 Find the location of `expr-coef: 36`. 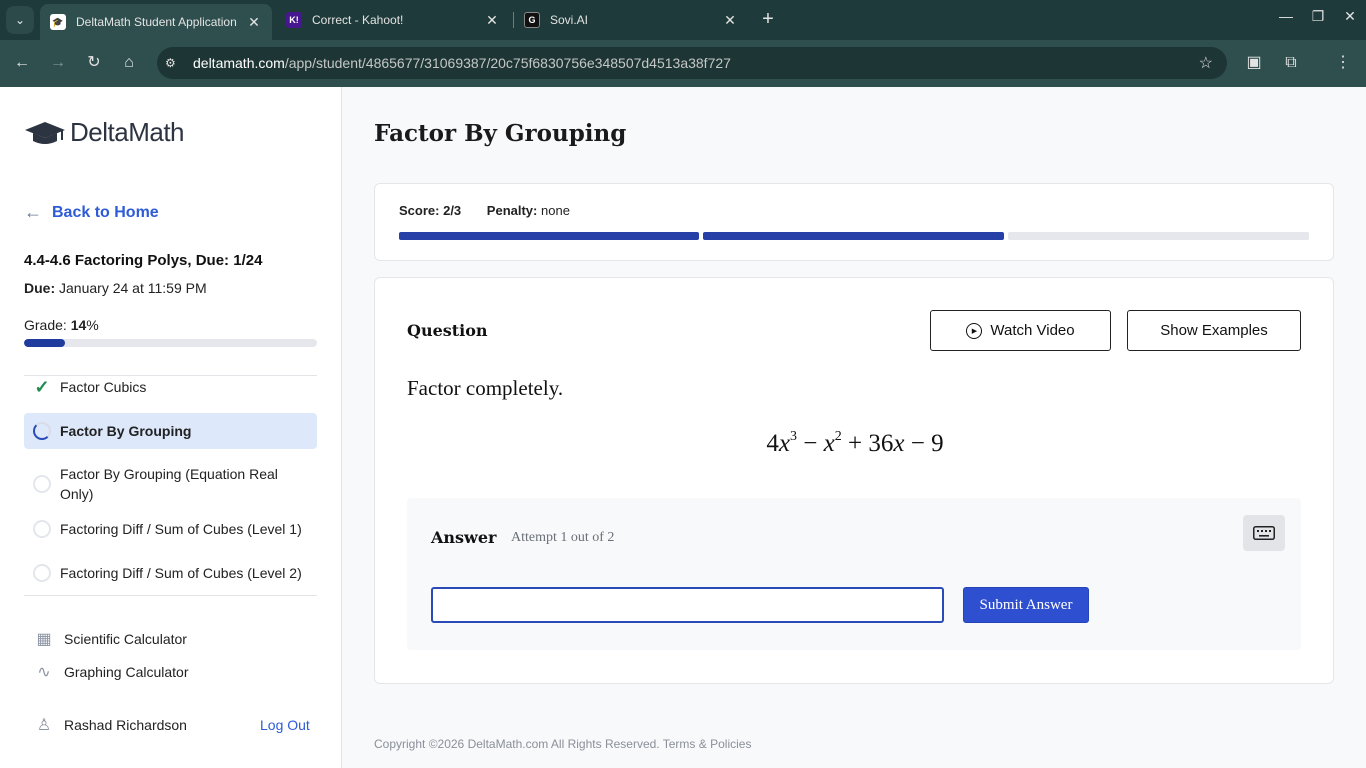

expr-coef: 36 is located at coordinates (881, 443).